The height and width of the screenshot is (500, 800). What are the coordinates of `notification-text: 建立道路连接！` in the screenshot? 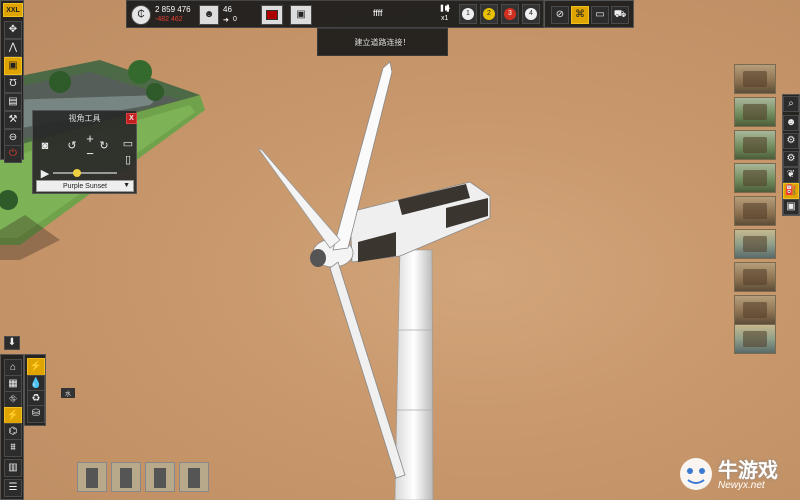 It's located at (382, 42).